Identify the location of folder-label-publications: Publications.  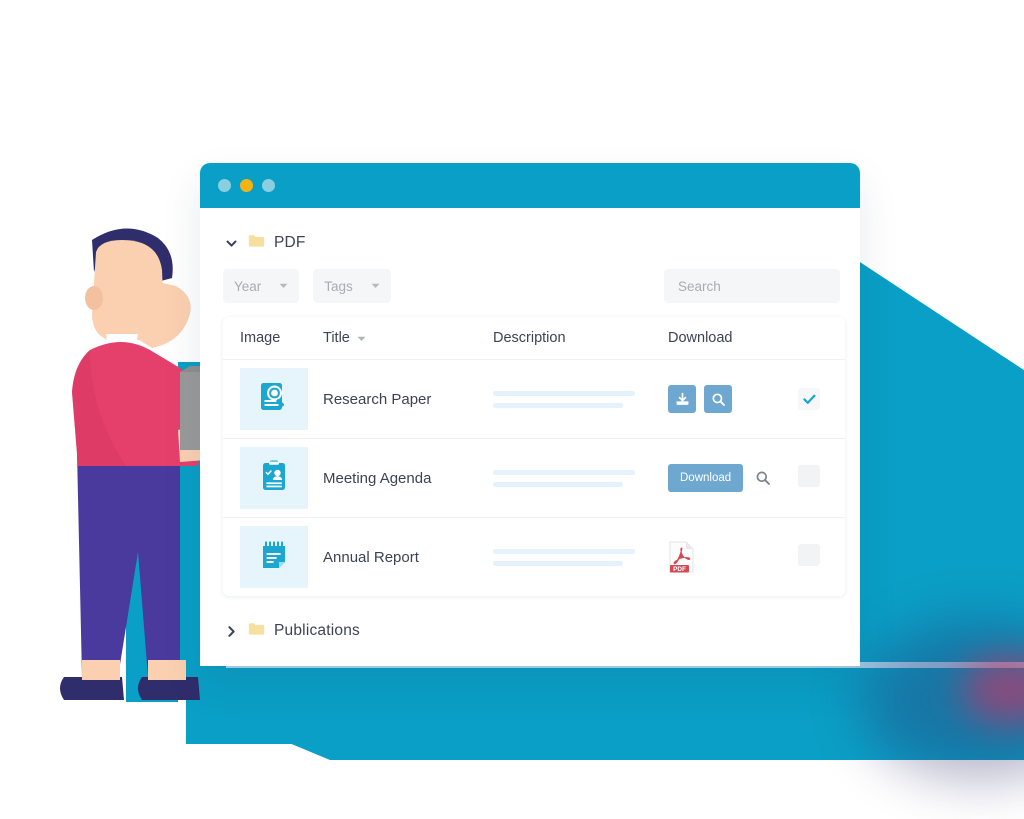
(317, 630).